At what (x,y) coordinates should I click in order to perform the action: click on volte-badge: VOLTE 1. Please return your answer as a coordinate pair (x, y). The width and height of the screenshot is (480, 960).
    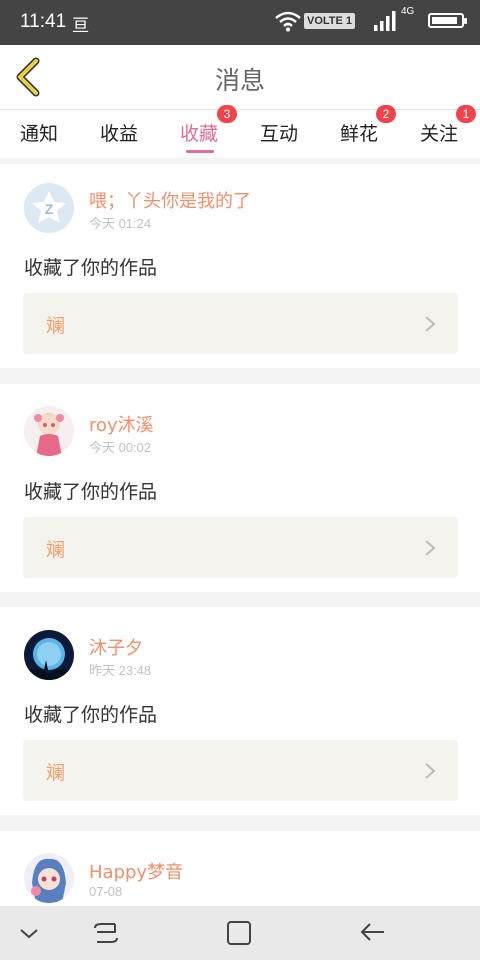
    Looking at the image, I should click on (330, 21).